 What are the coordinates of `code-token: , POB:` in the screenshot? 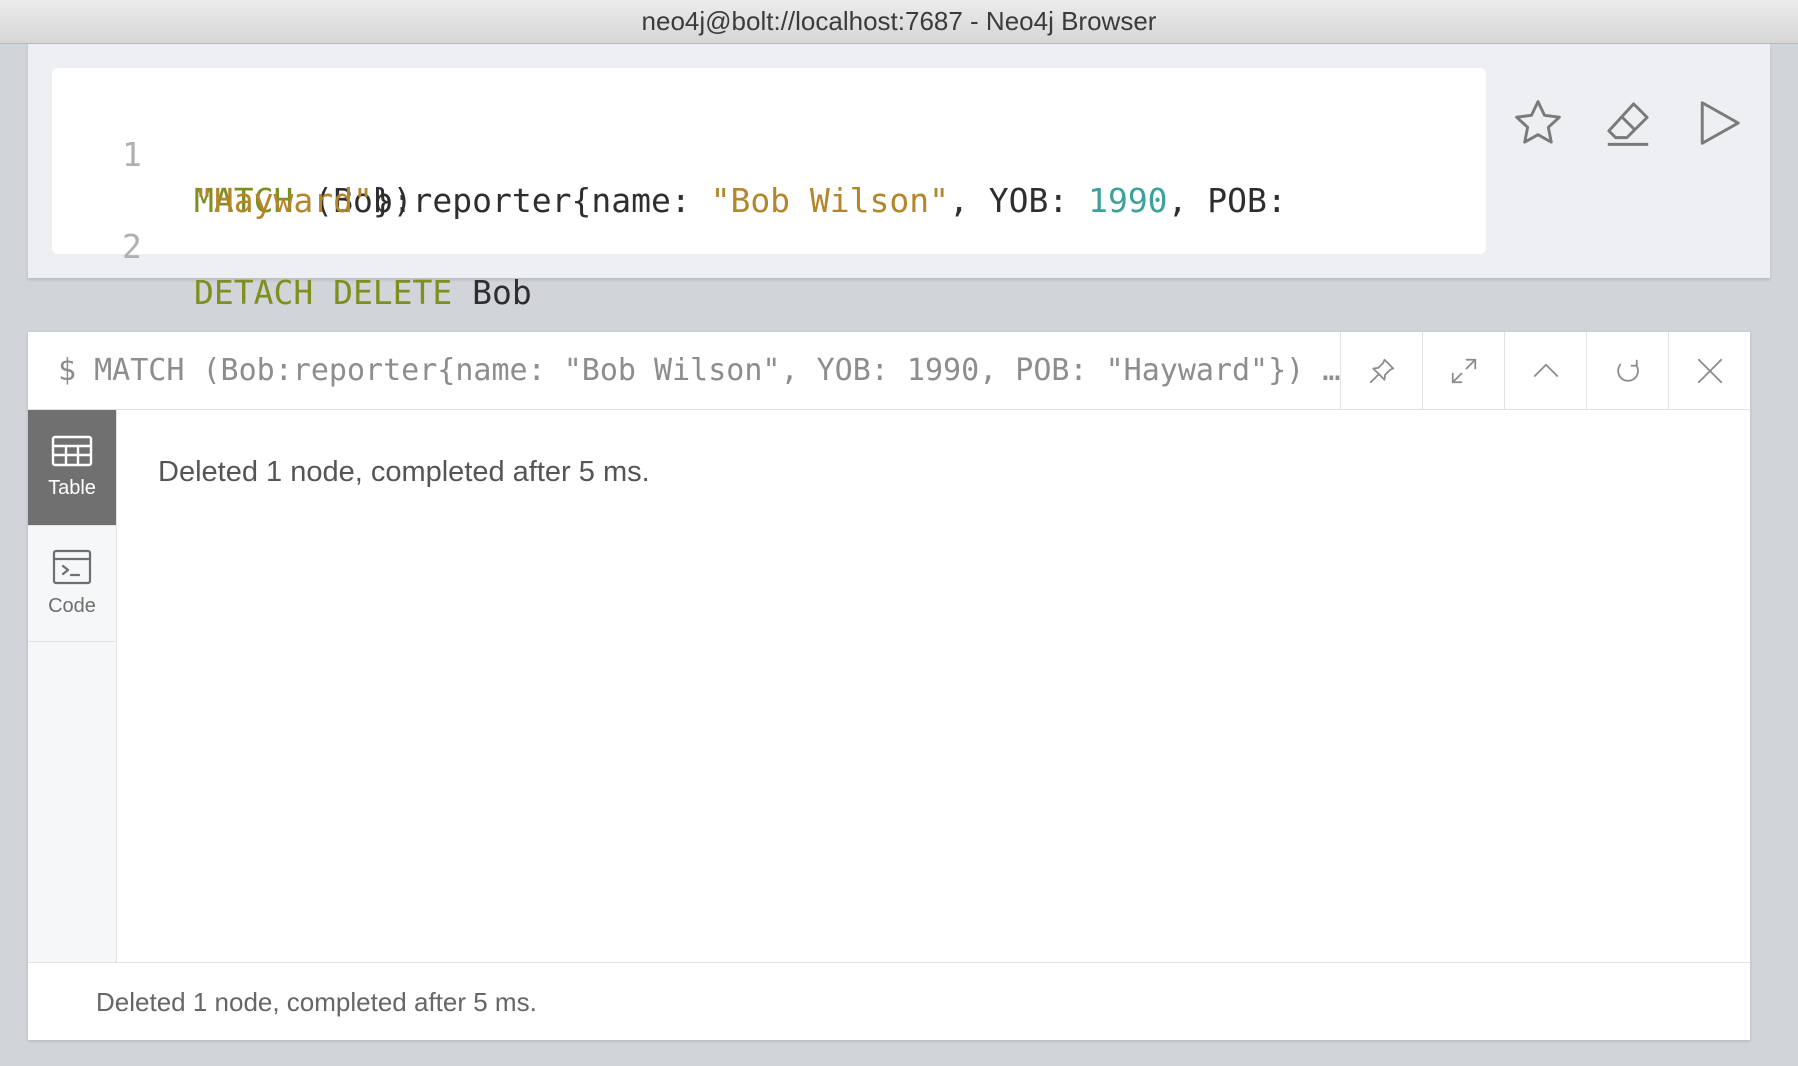 It's located at (1227, 200).